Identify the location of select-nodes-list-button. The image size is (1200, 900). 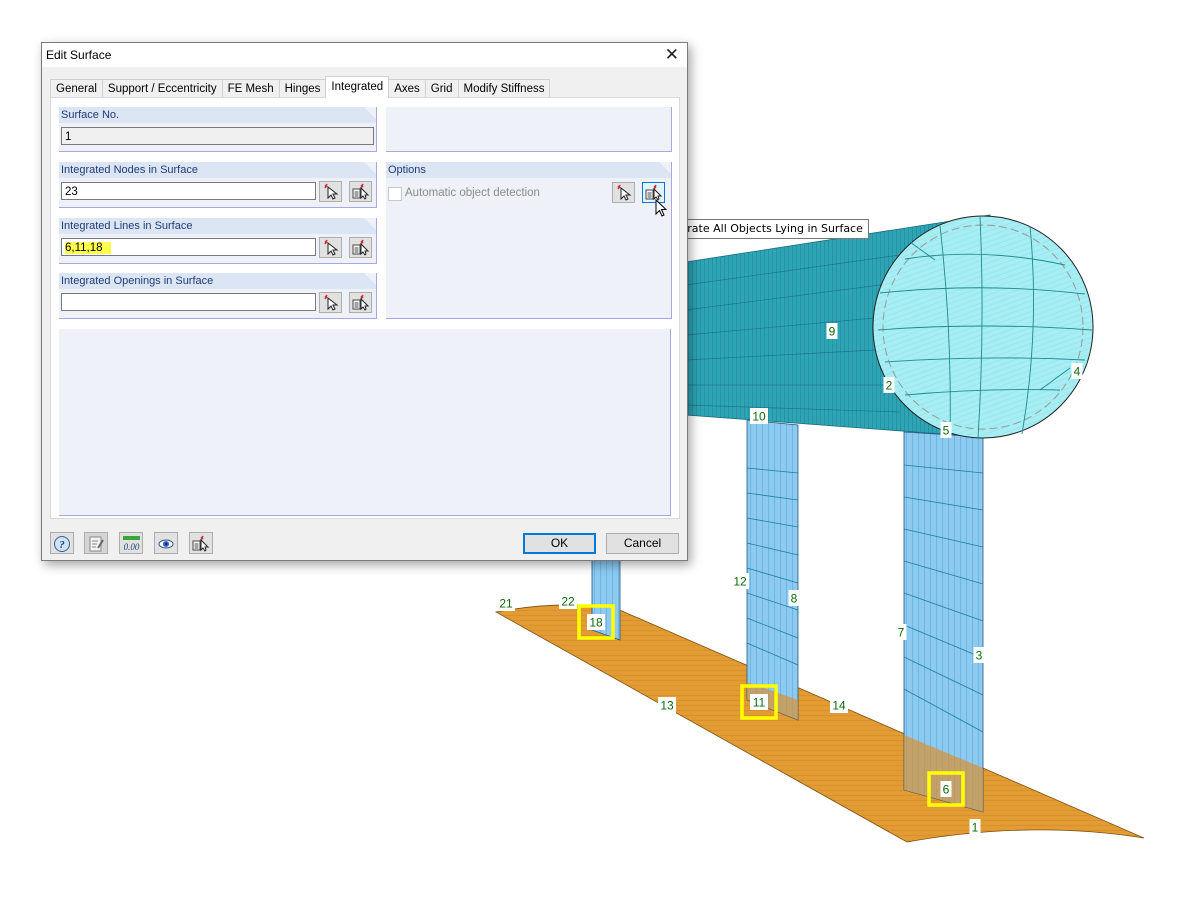
(360, 191).